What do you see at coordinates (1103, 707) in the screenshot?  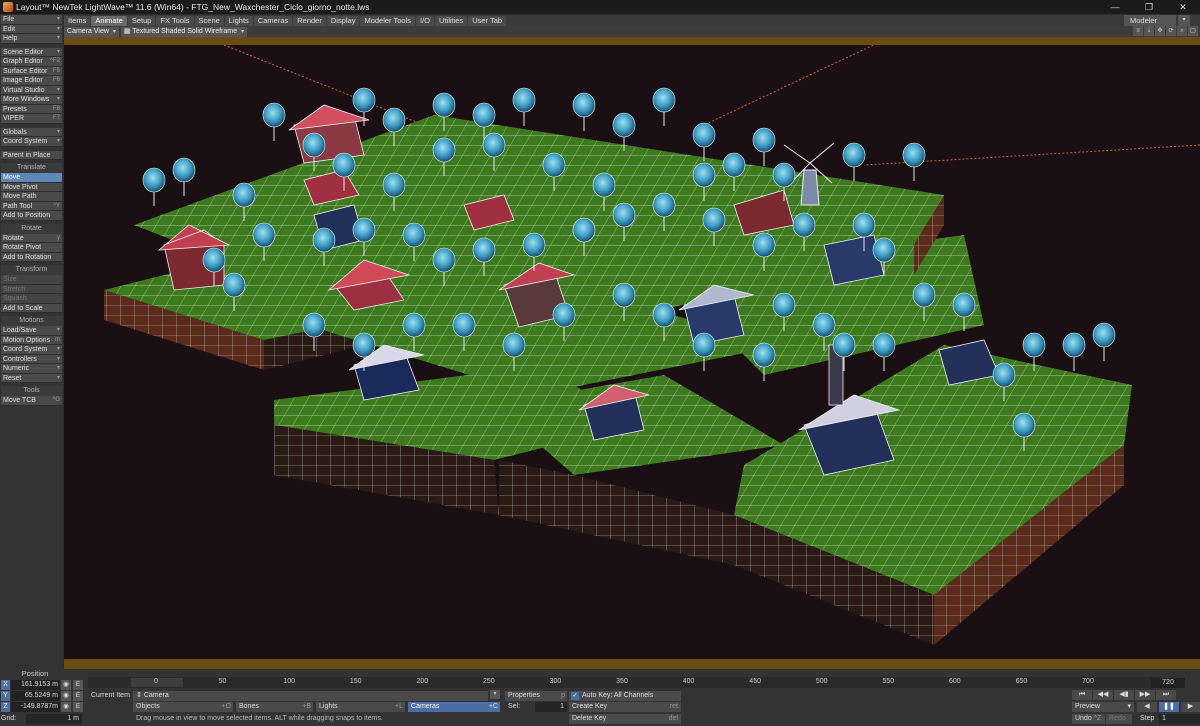 I see `preview-dropdown: Preview ▾` at bounding box center [1103, 707].